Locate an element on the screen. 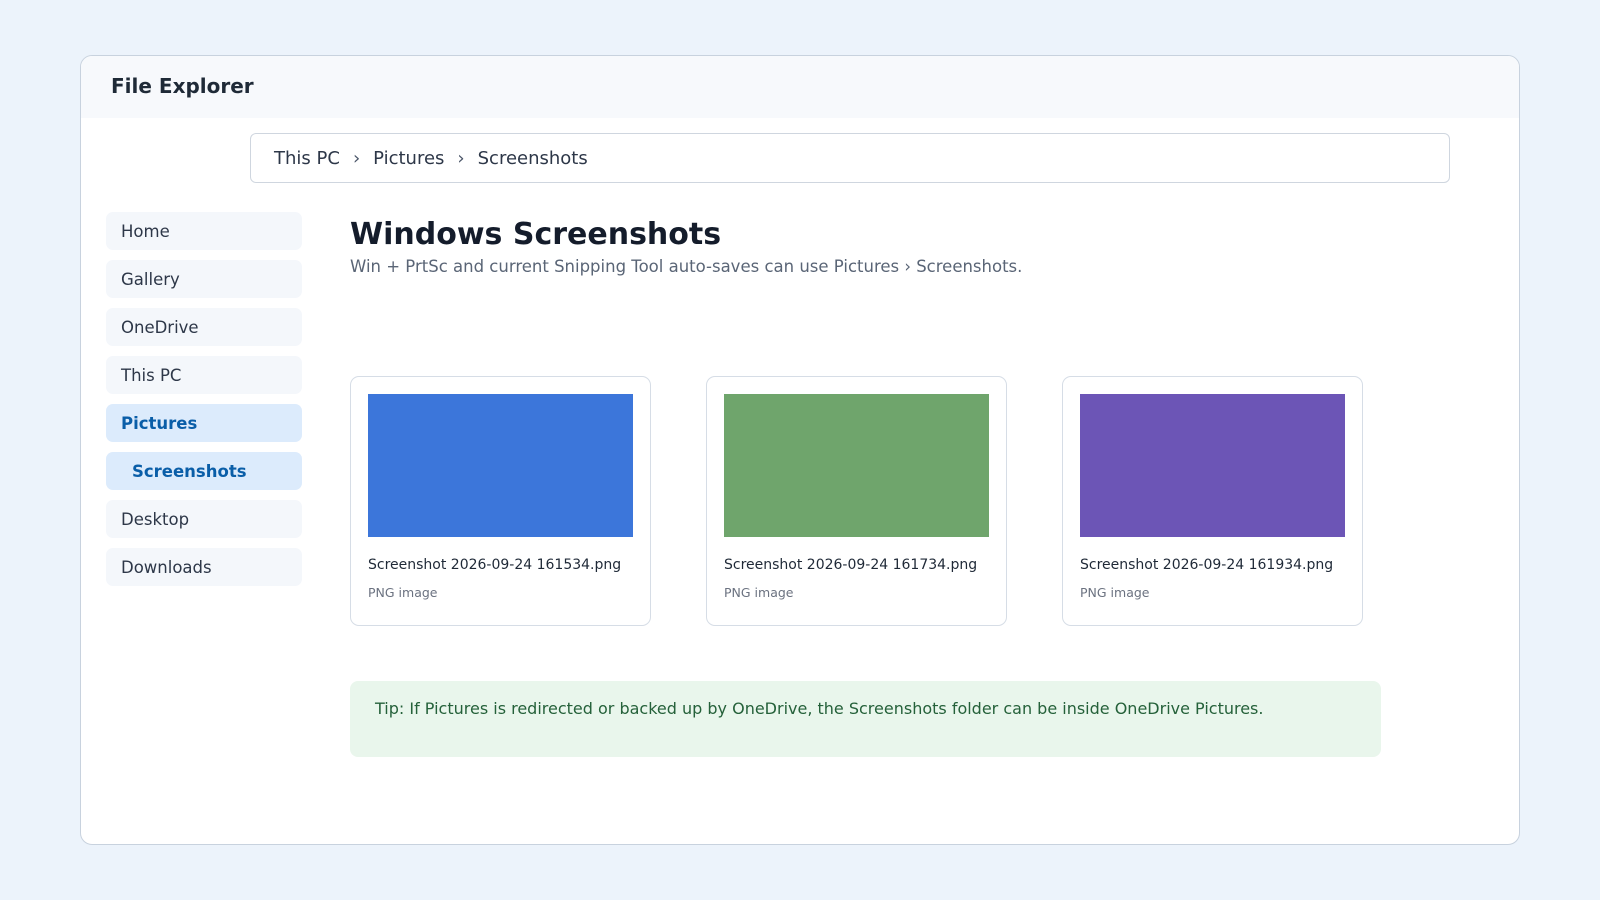 The image size is (1600, 900). sidebar-item-pictures: Pictures is located at coordinates (204, 423).